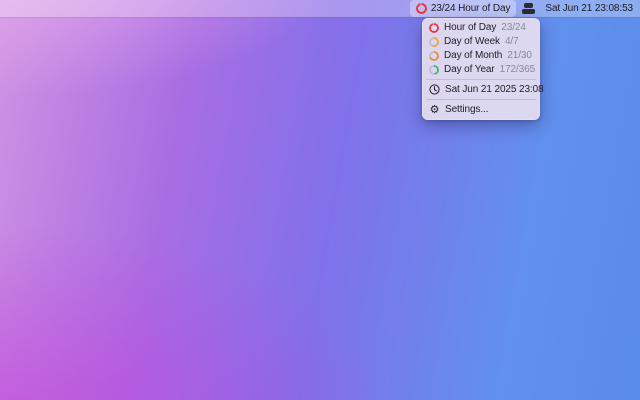 Image resolution: width=640 pixels, height=400 pixels. What do you see at coordinates (472, 41) in the screenshot?
I see `menu-item-label: Day of Week` at bounding box center [472, 41].